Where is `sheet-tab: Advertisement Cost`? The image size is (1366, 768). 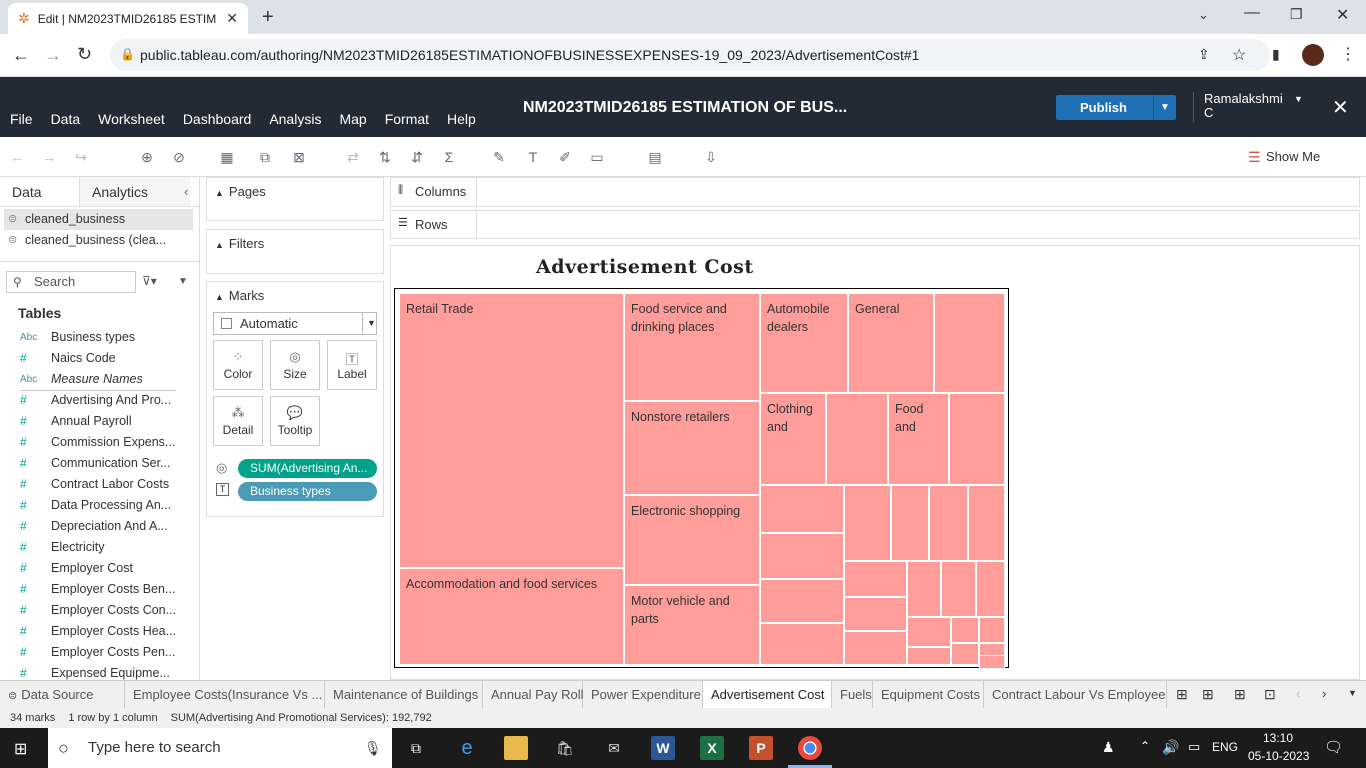 sheet-tab: Advertisement Cost is located at coordinates (767, 695).